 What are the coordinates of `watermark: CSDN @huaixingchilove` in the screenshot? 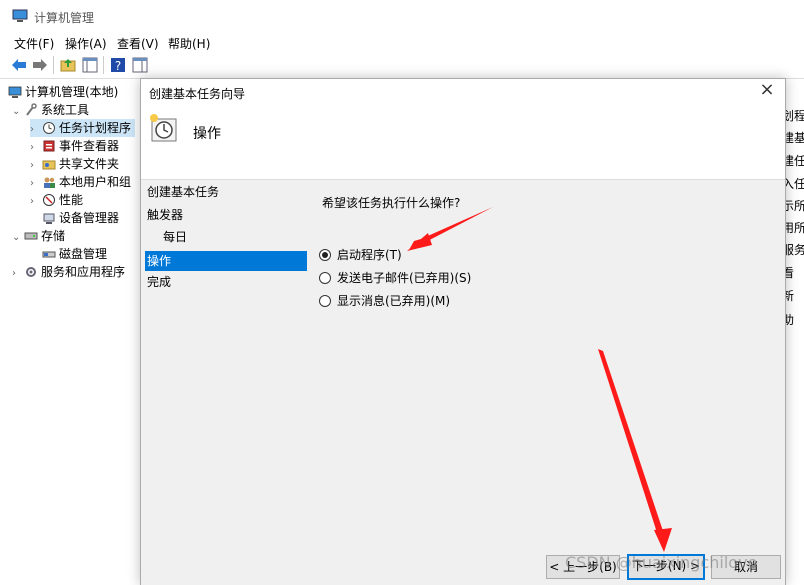 It's located at (661, 562).